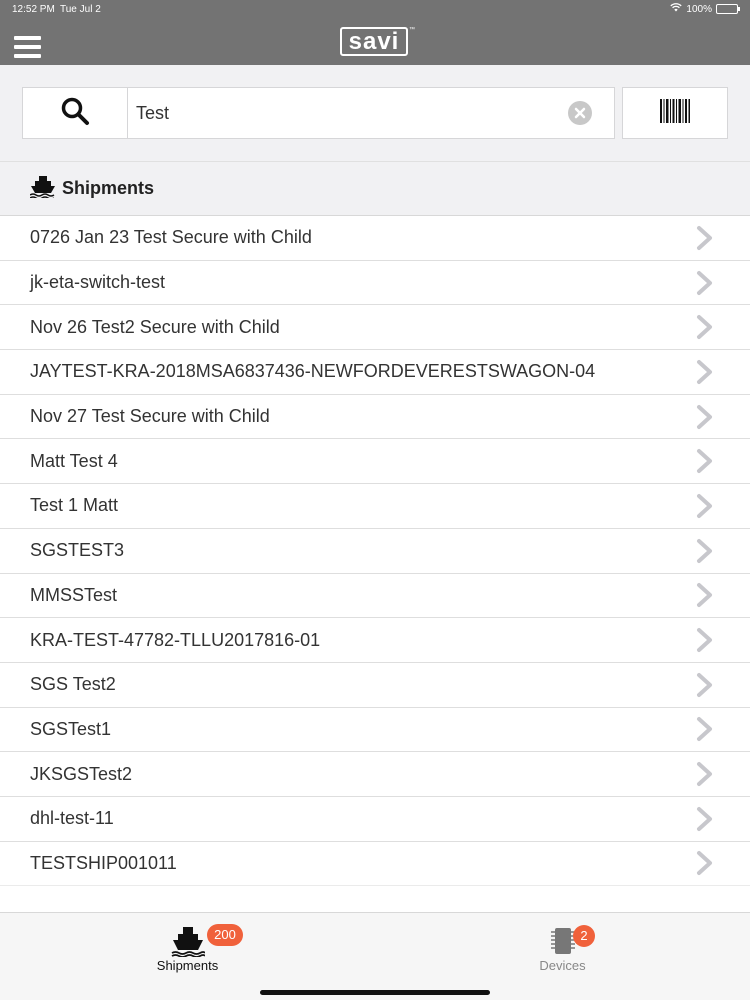 The image size is (750, 1000). What do you see at coordinates (150, 416) in the screenshot?
I see `shipment-name: Nov 27 Test Secure with Child` at bounding box center [150, 416].